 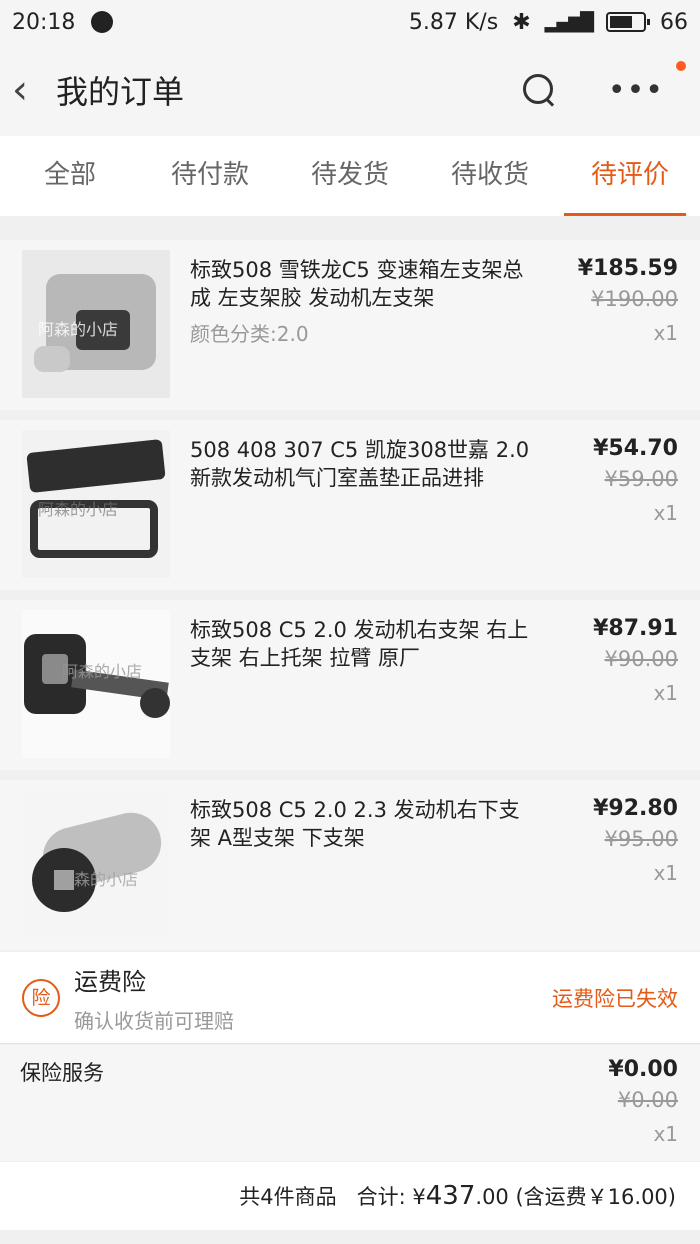 What do you see at coordinates (249, 334) in the screenshot?
I see `product-sku: 颜色分类:2.0` at bounding box center [249, 334].